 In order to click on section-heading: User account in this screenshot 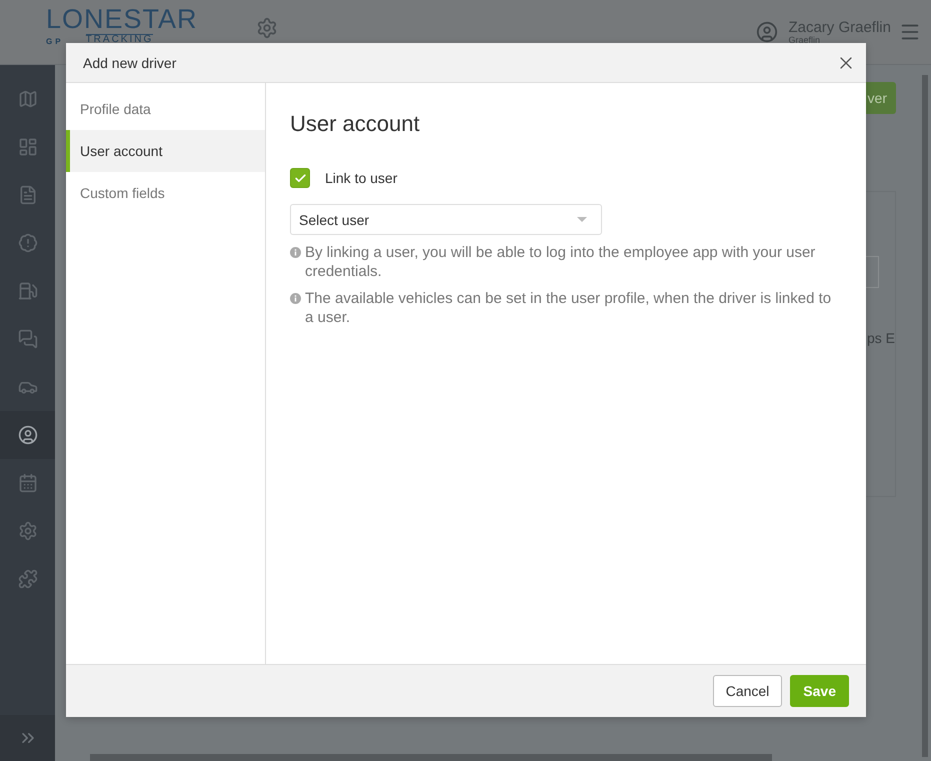, I will do `click(355, 124)`.